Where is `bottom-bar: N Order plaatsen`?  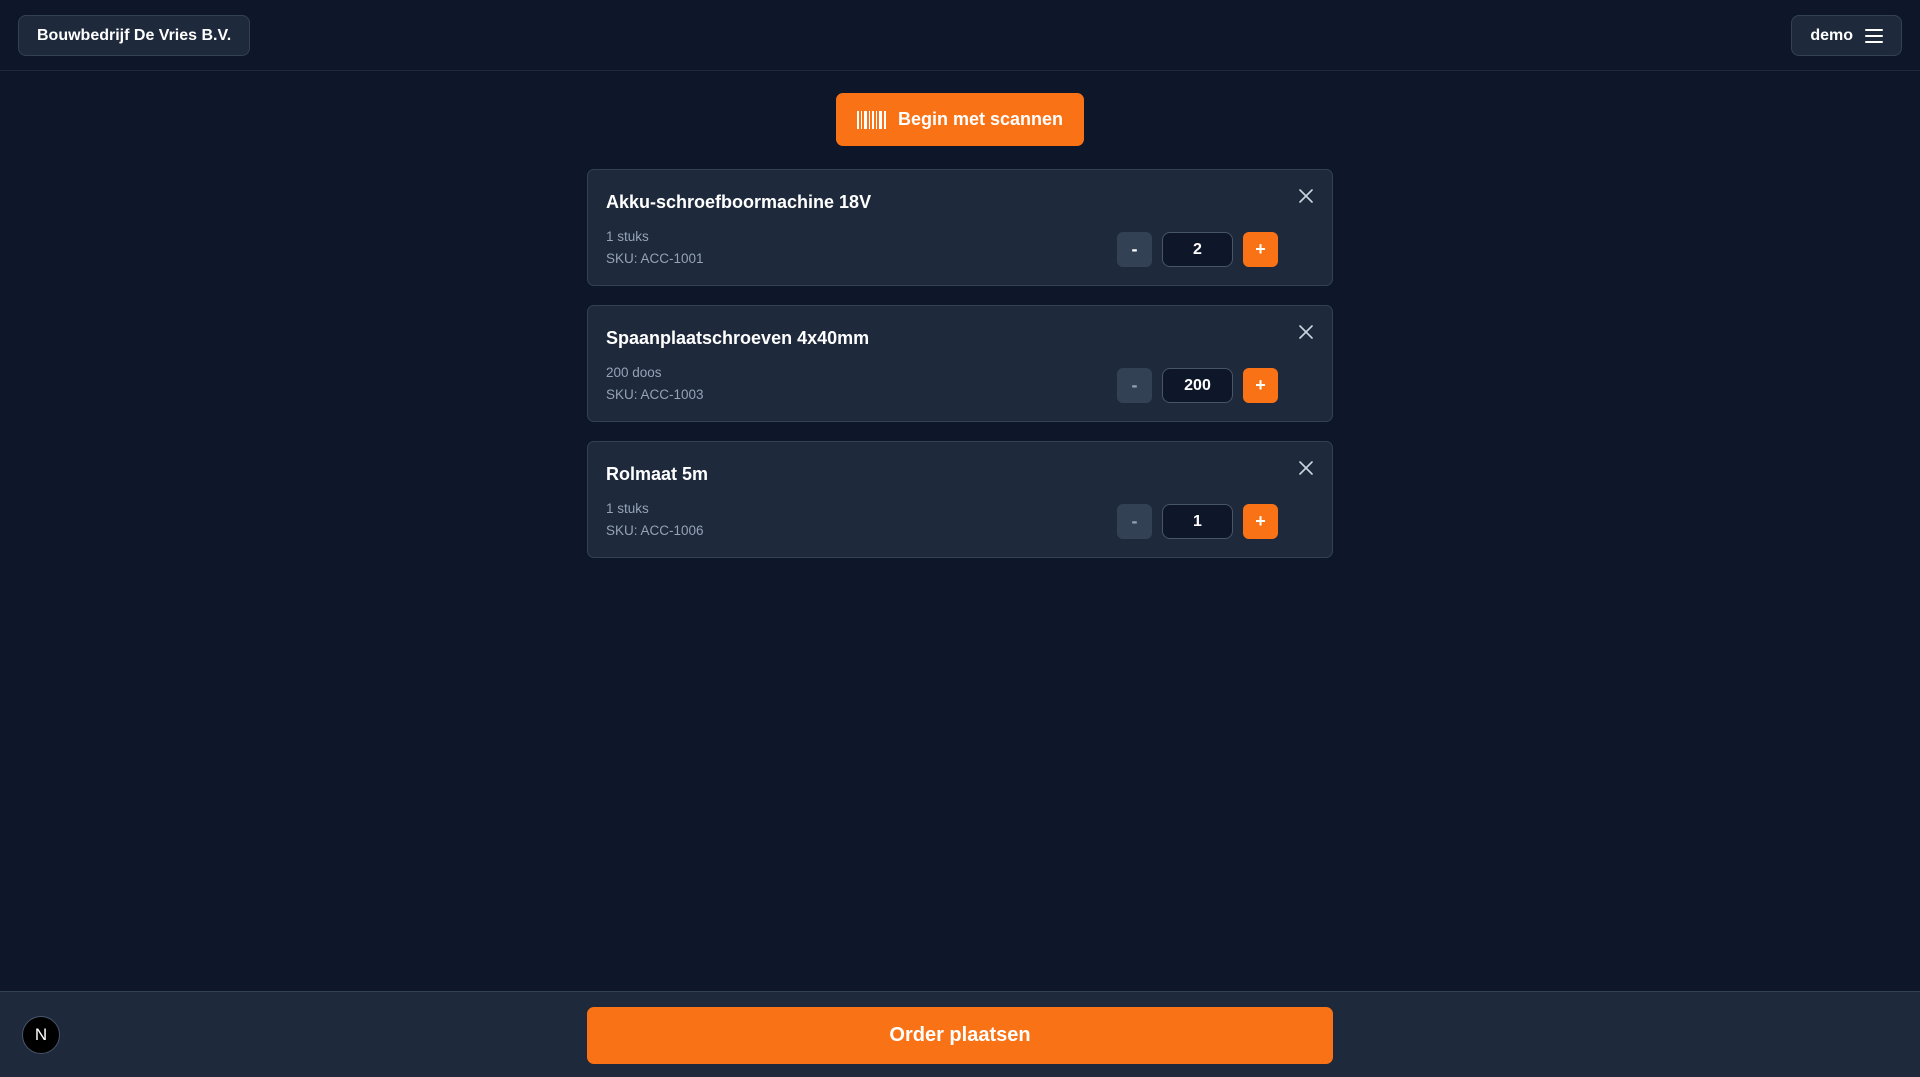 bottom-bar: N Order plaatsen is located at coordinates (960, 1034).